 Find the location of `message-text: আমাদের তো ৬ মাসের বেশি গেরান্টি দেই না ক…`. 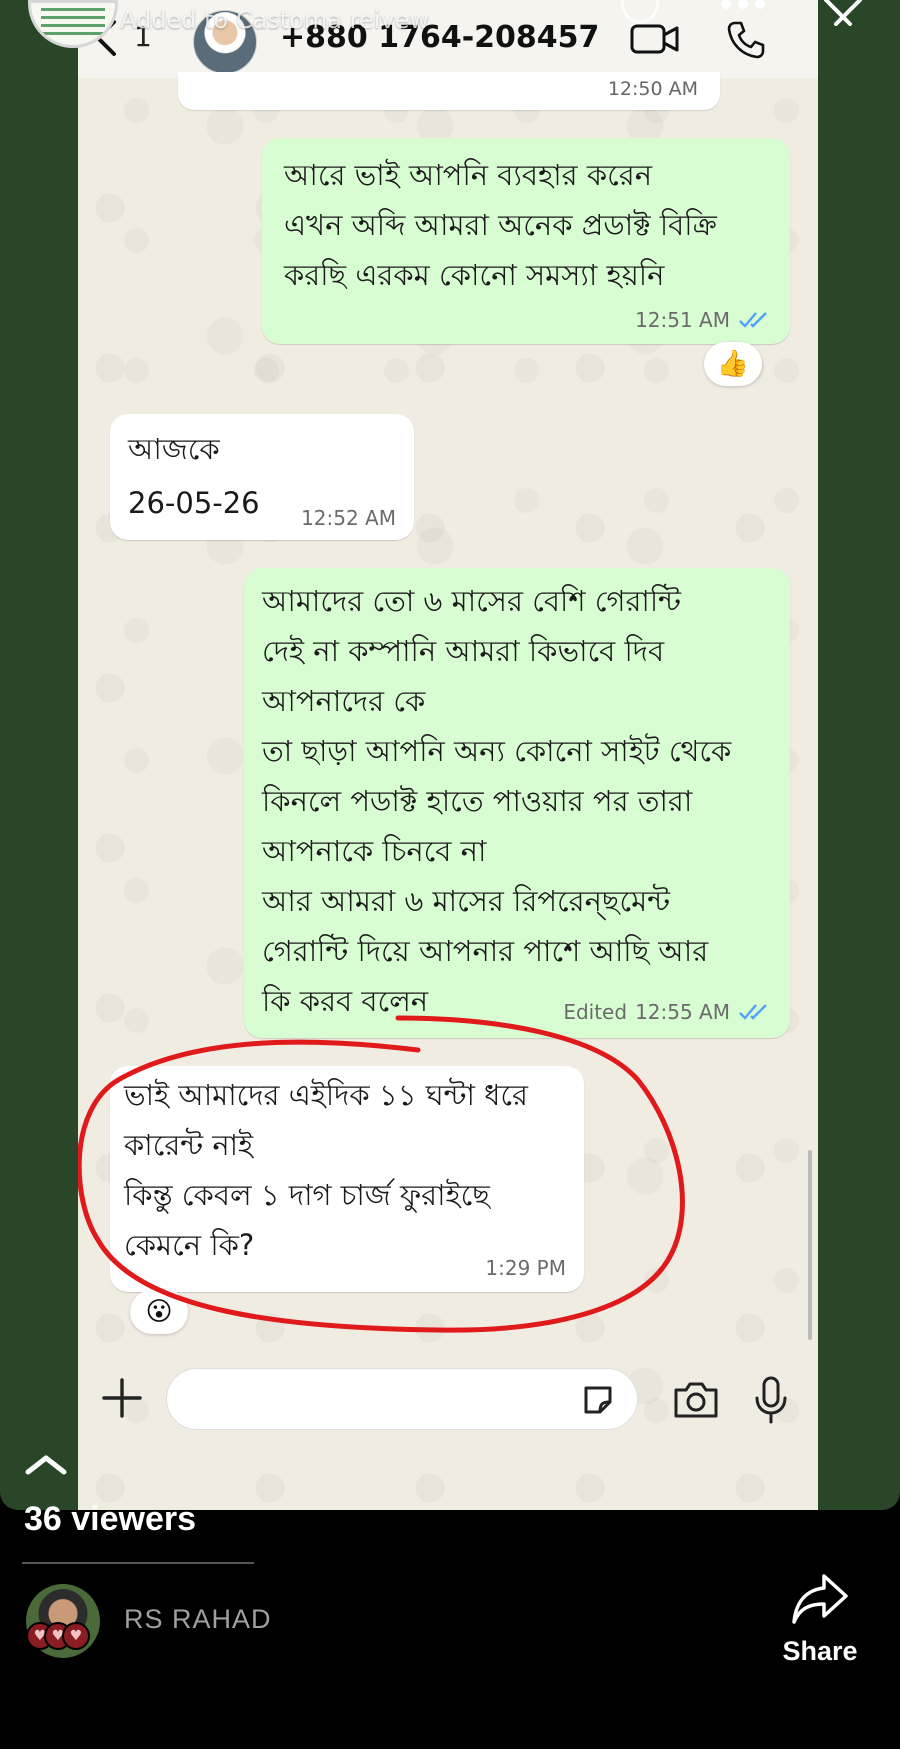

message-text: আমাদের তো ৬ মাসের বেশি গেরান্টি দেই না ক… is located at coordinates (497, 801).